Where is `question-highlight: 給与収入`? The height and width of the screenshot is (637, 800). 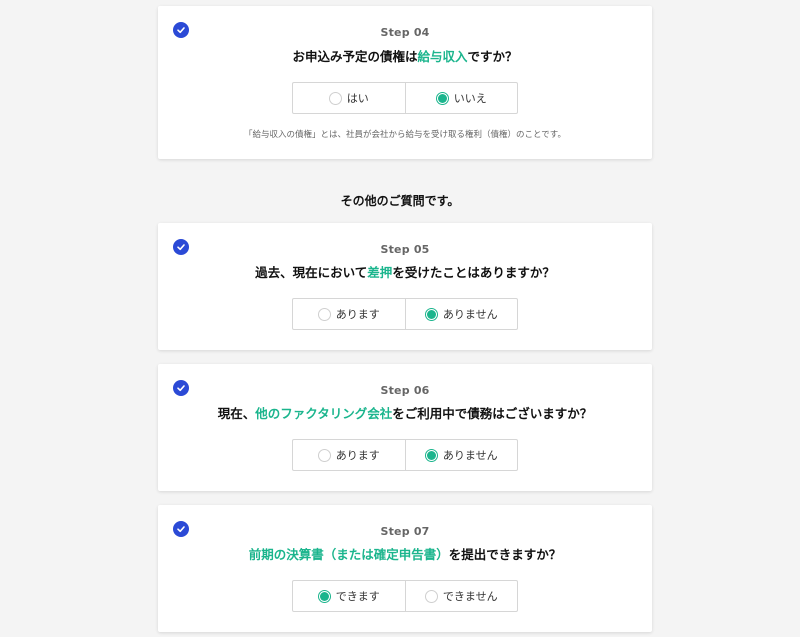
question-highlight: 給与収入 is located at coordinates (442, 56).